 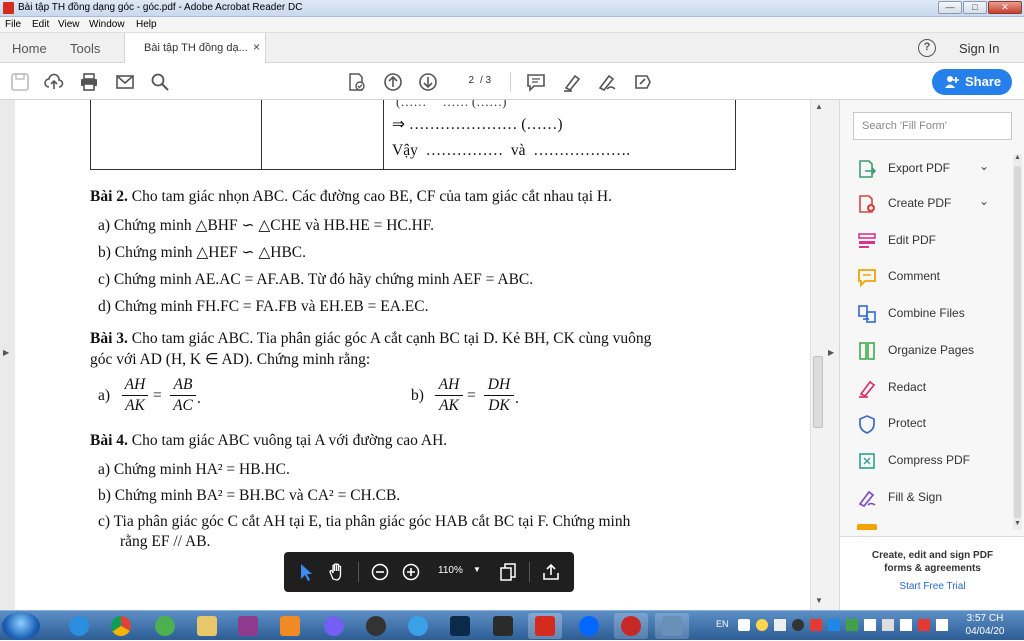 What do you see at coordinates (20, 82) in the screenshot?
I see `save-icon` at bounding box center [20, 82].